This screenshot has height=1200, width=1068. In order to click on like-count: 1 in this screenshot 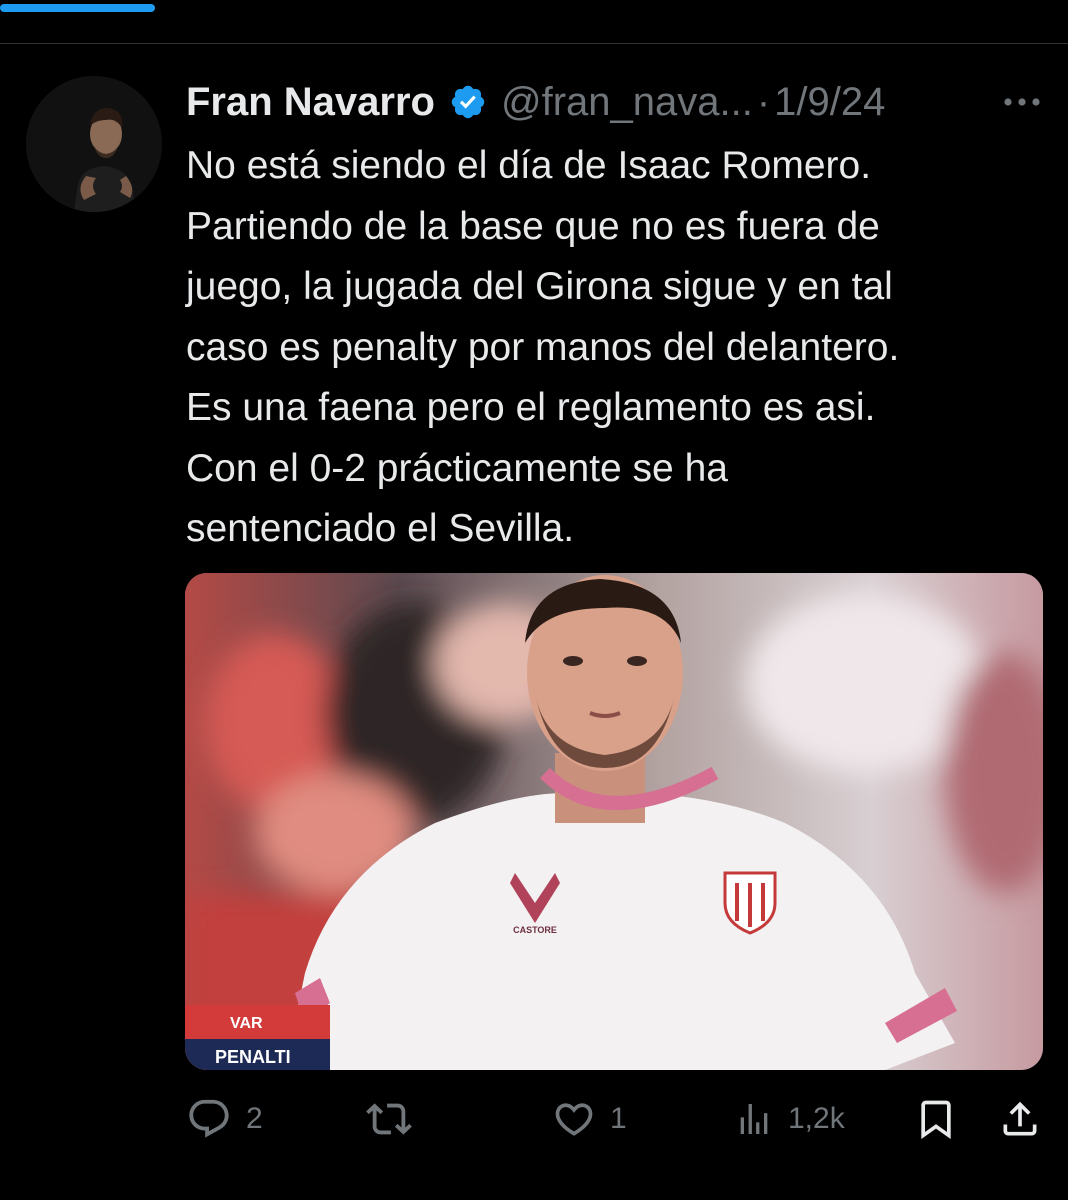, I will do `click(618, 1118)`.